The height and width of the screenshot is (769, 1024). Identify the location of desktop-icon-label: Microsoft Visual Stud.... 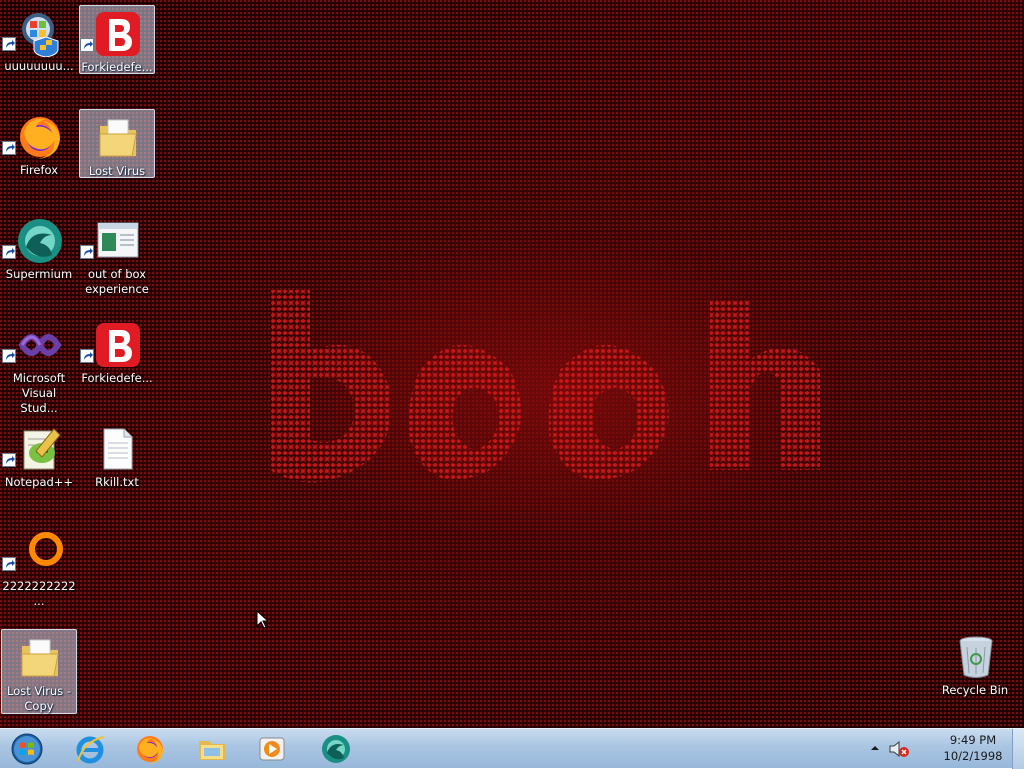
(39, 393).